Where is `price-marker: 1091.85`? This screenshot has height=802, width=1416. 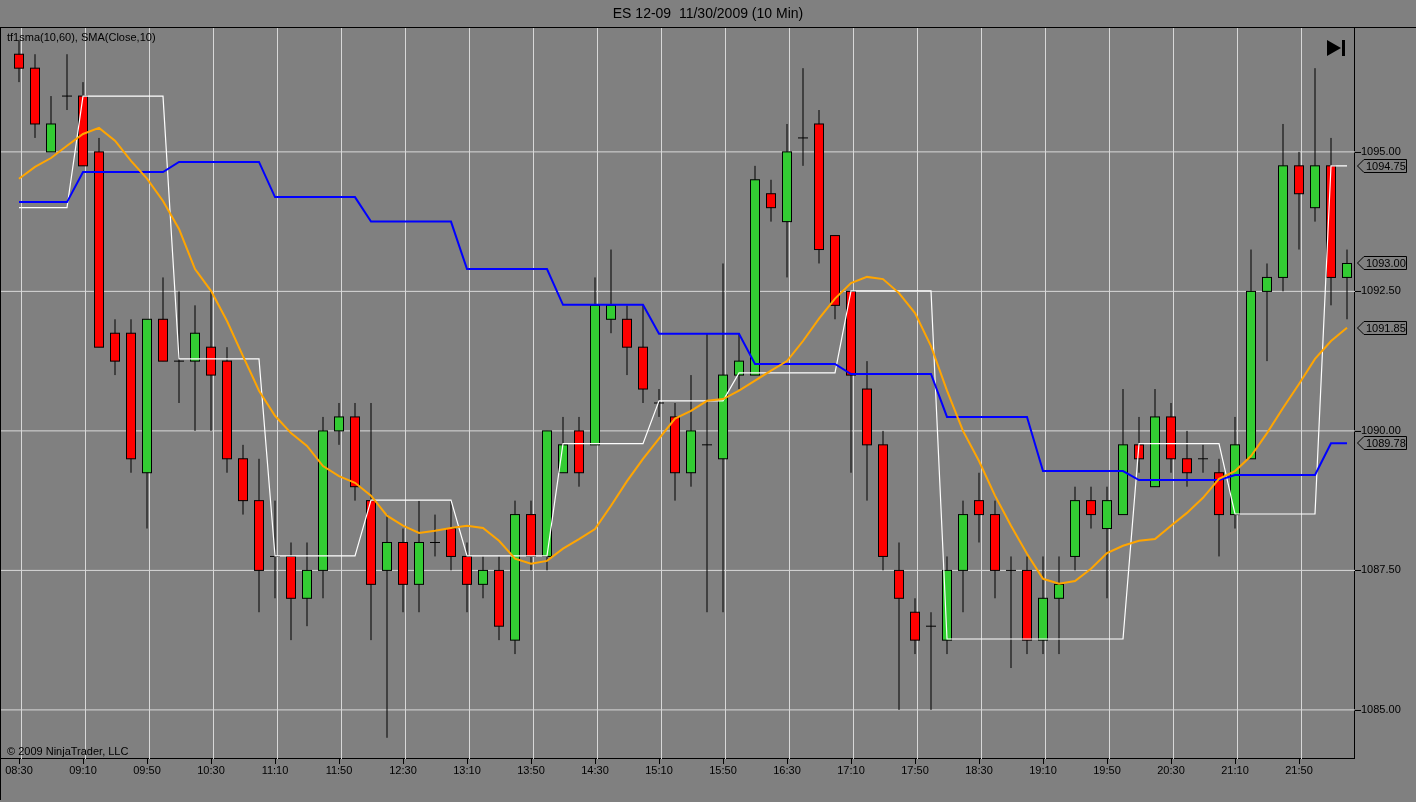 price-marker: 1091.85 is located at coordinates (1382, 327).